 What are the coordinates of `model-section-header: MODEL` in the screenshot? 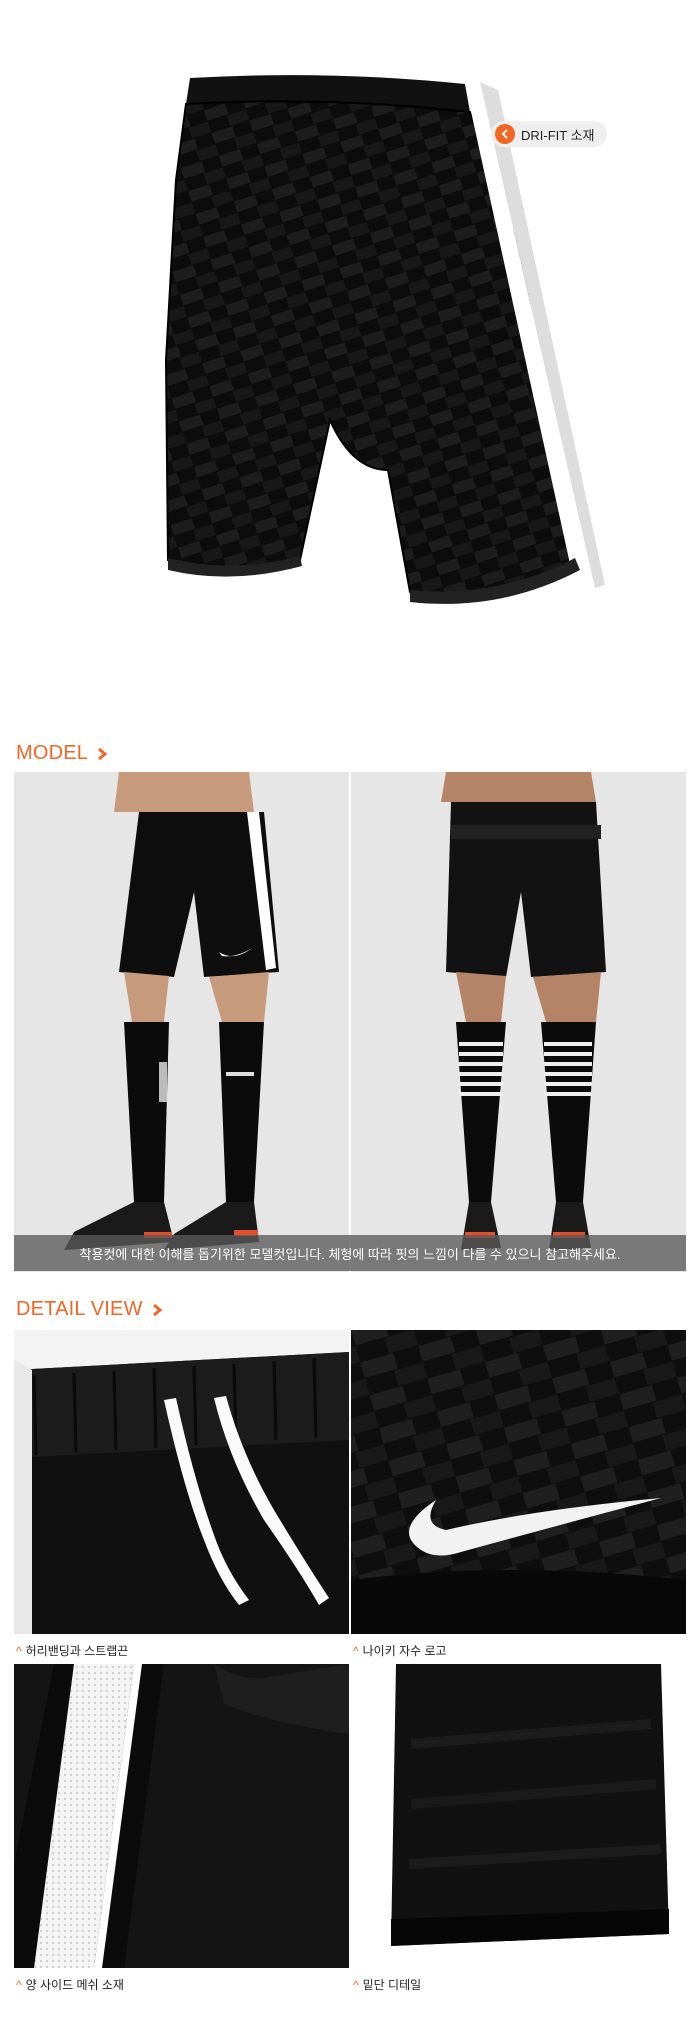 It's located at (62, 753).